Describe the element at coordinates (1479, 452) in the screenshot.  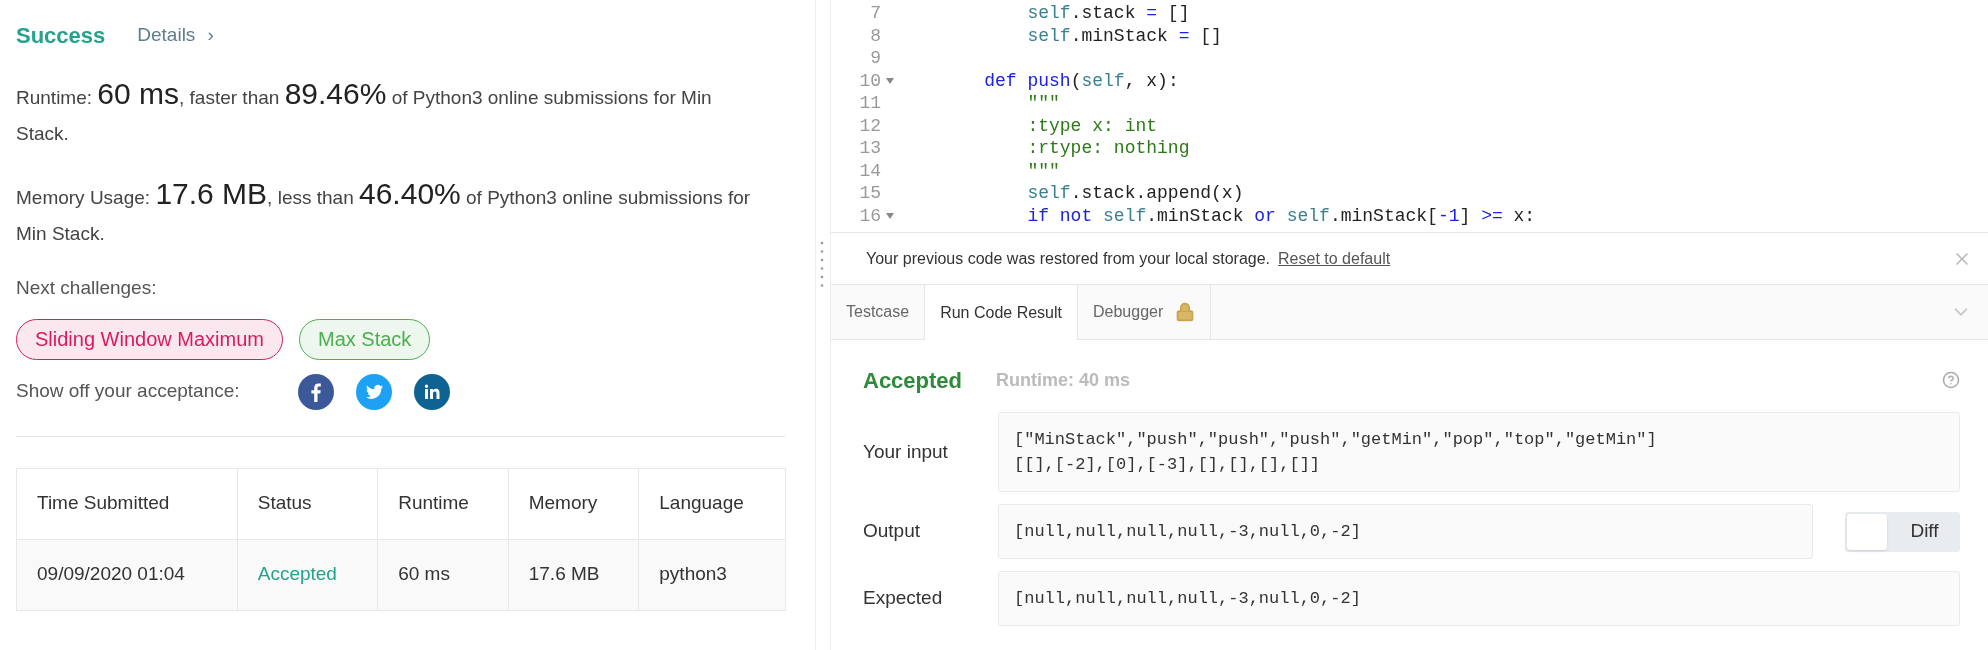
I see `result-box: ["MinStack","push","push","push","getMin","pop","top","getMin"] [[],[-2],[0],[-3],[],[],[],[]]` at that location.